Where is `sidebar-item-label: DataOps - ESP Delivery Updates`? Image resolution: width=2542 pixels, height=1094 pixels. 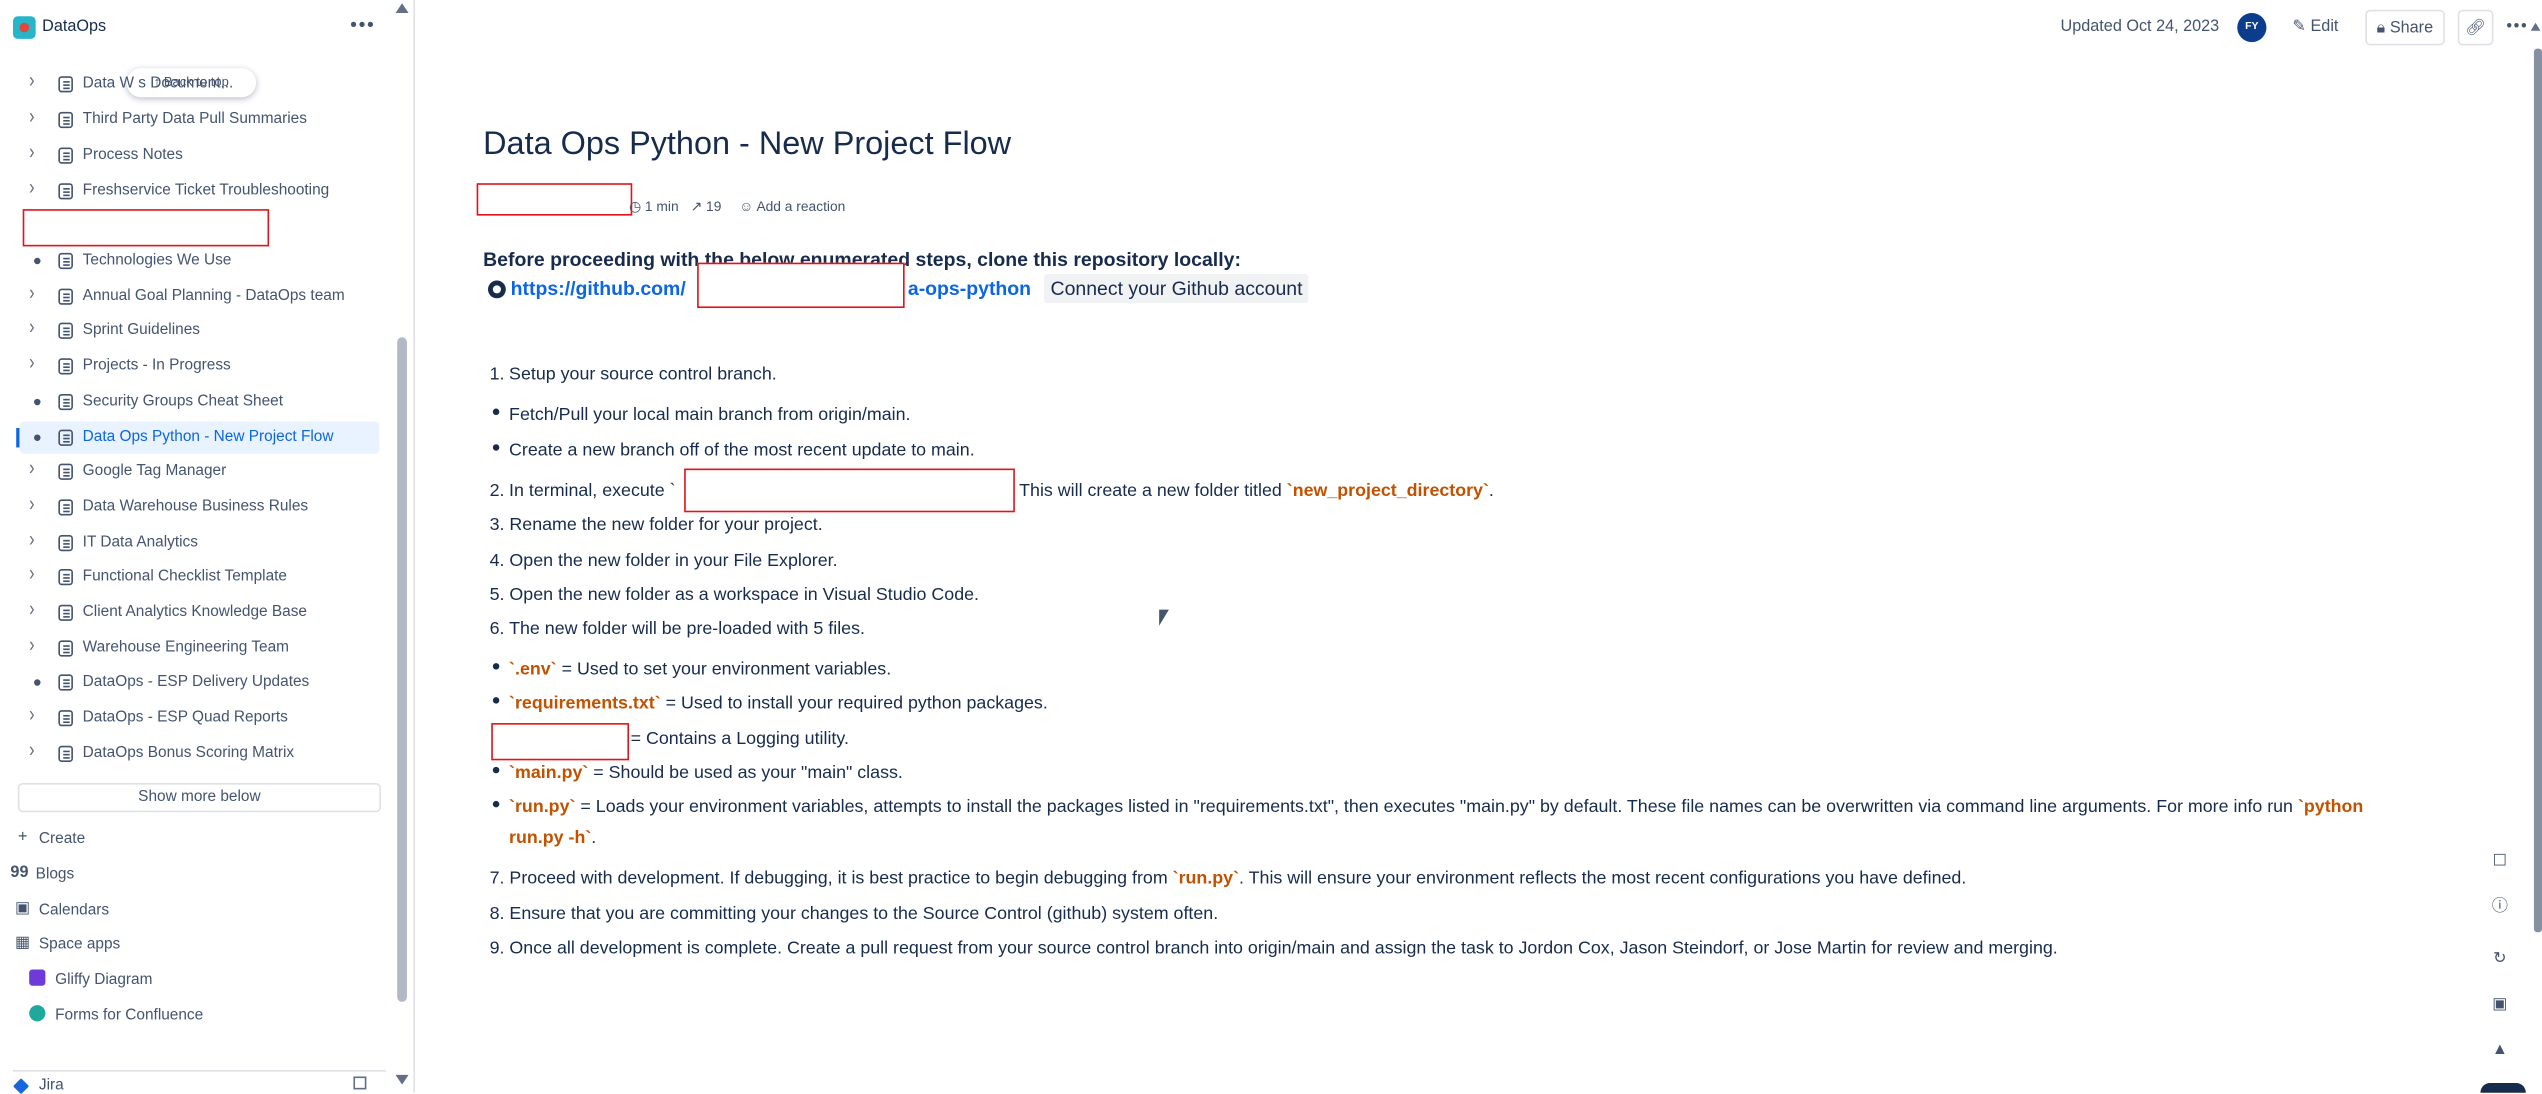
sidebar-item-label: DataOps - ESP Delivery Updates is located at coordinates (196, 681).